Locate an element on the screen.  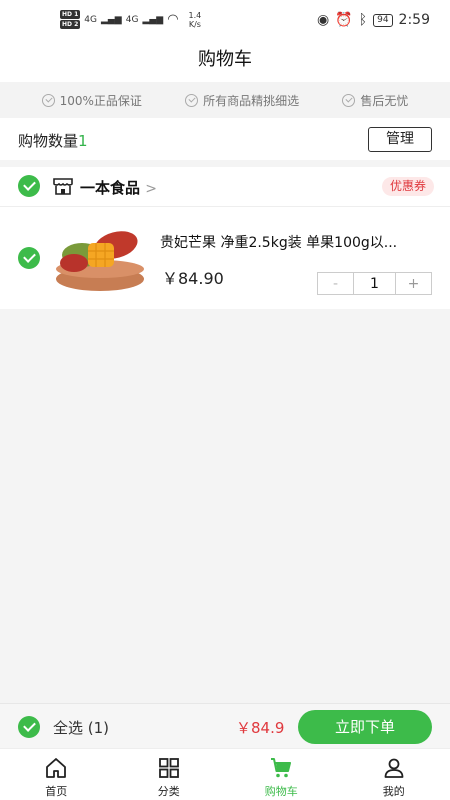
net-speed-unit: K/s is located at coordinates (194, 24).